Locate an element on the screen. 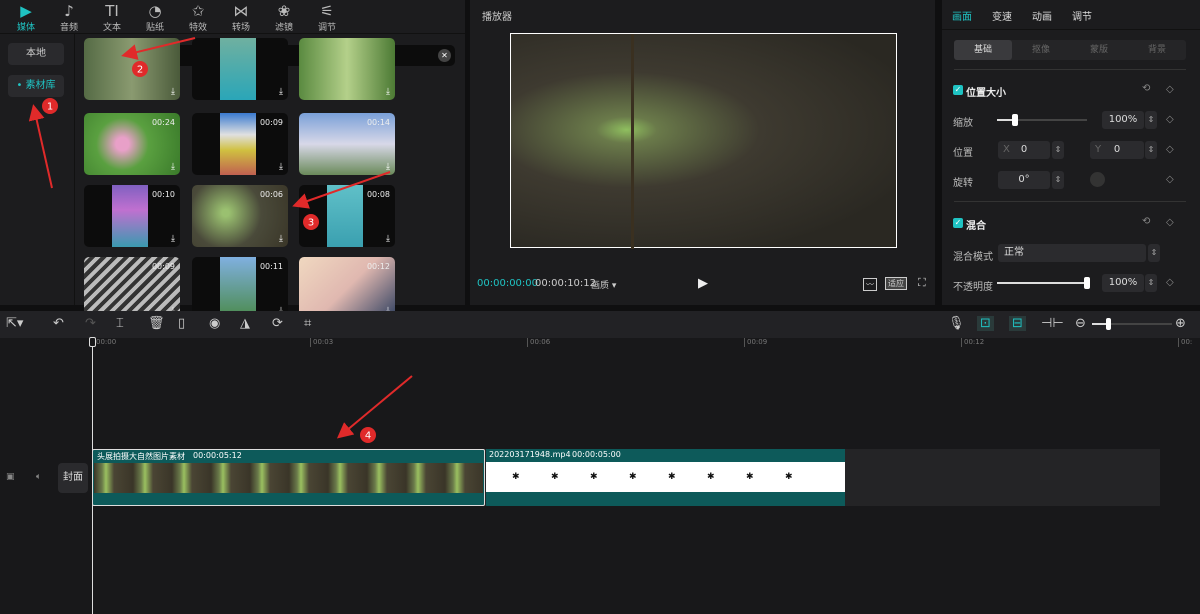  inspector-subtab: 抠像 is located at coordinates (1041, 50).